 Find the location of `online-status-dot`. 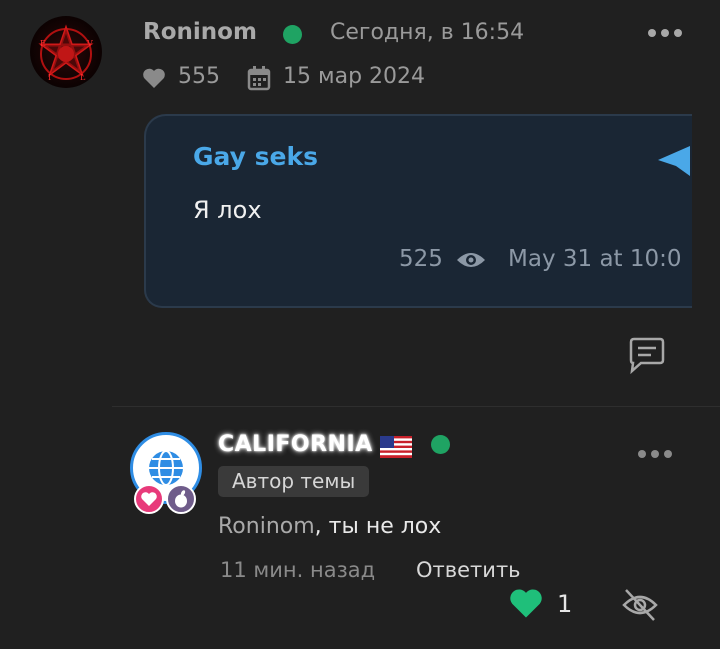

online-status-dot is located at coordinates (292, 34).